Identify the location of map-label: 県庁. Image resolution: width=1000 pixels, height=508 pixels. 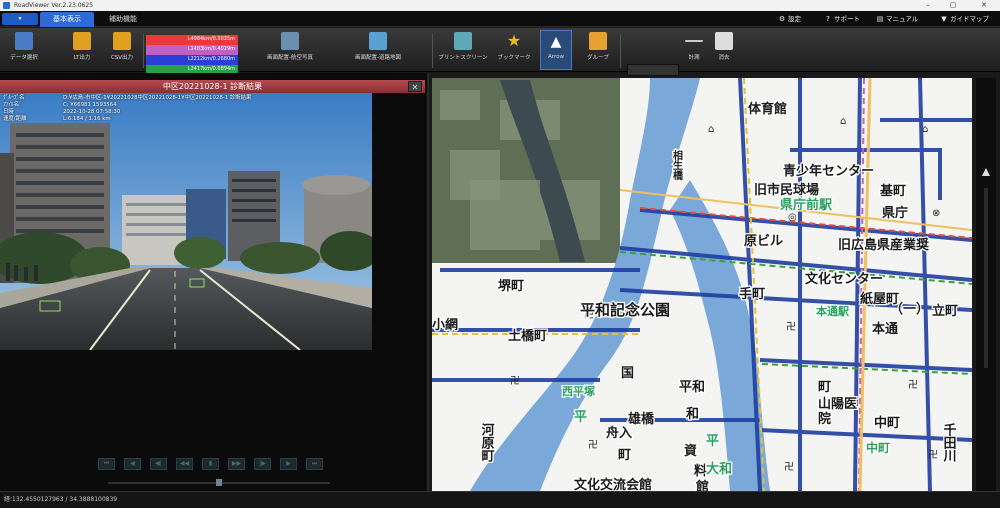
(895, 213).